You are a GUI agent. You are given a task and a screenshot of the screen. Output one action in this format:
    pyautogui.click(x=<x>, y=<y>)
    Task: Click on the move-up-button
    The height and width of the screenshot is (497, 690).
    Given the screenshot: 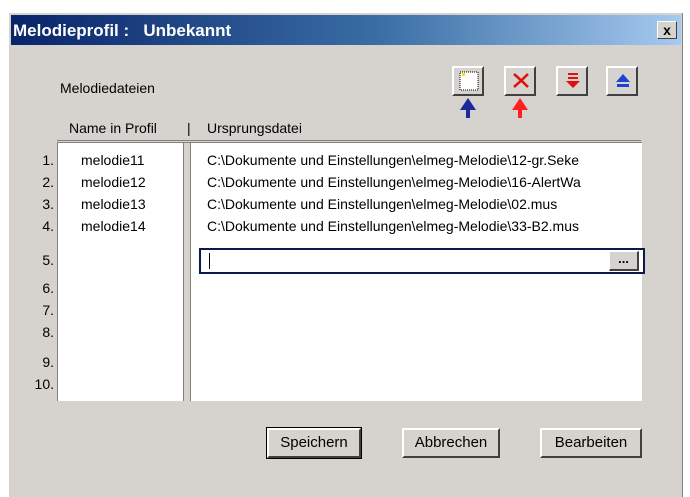 What is the action you would take?
    pyautogui.click(x=622, y=81)
    